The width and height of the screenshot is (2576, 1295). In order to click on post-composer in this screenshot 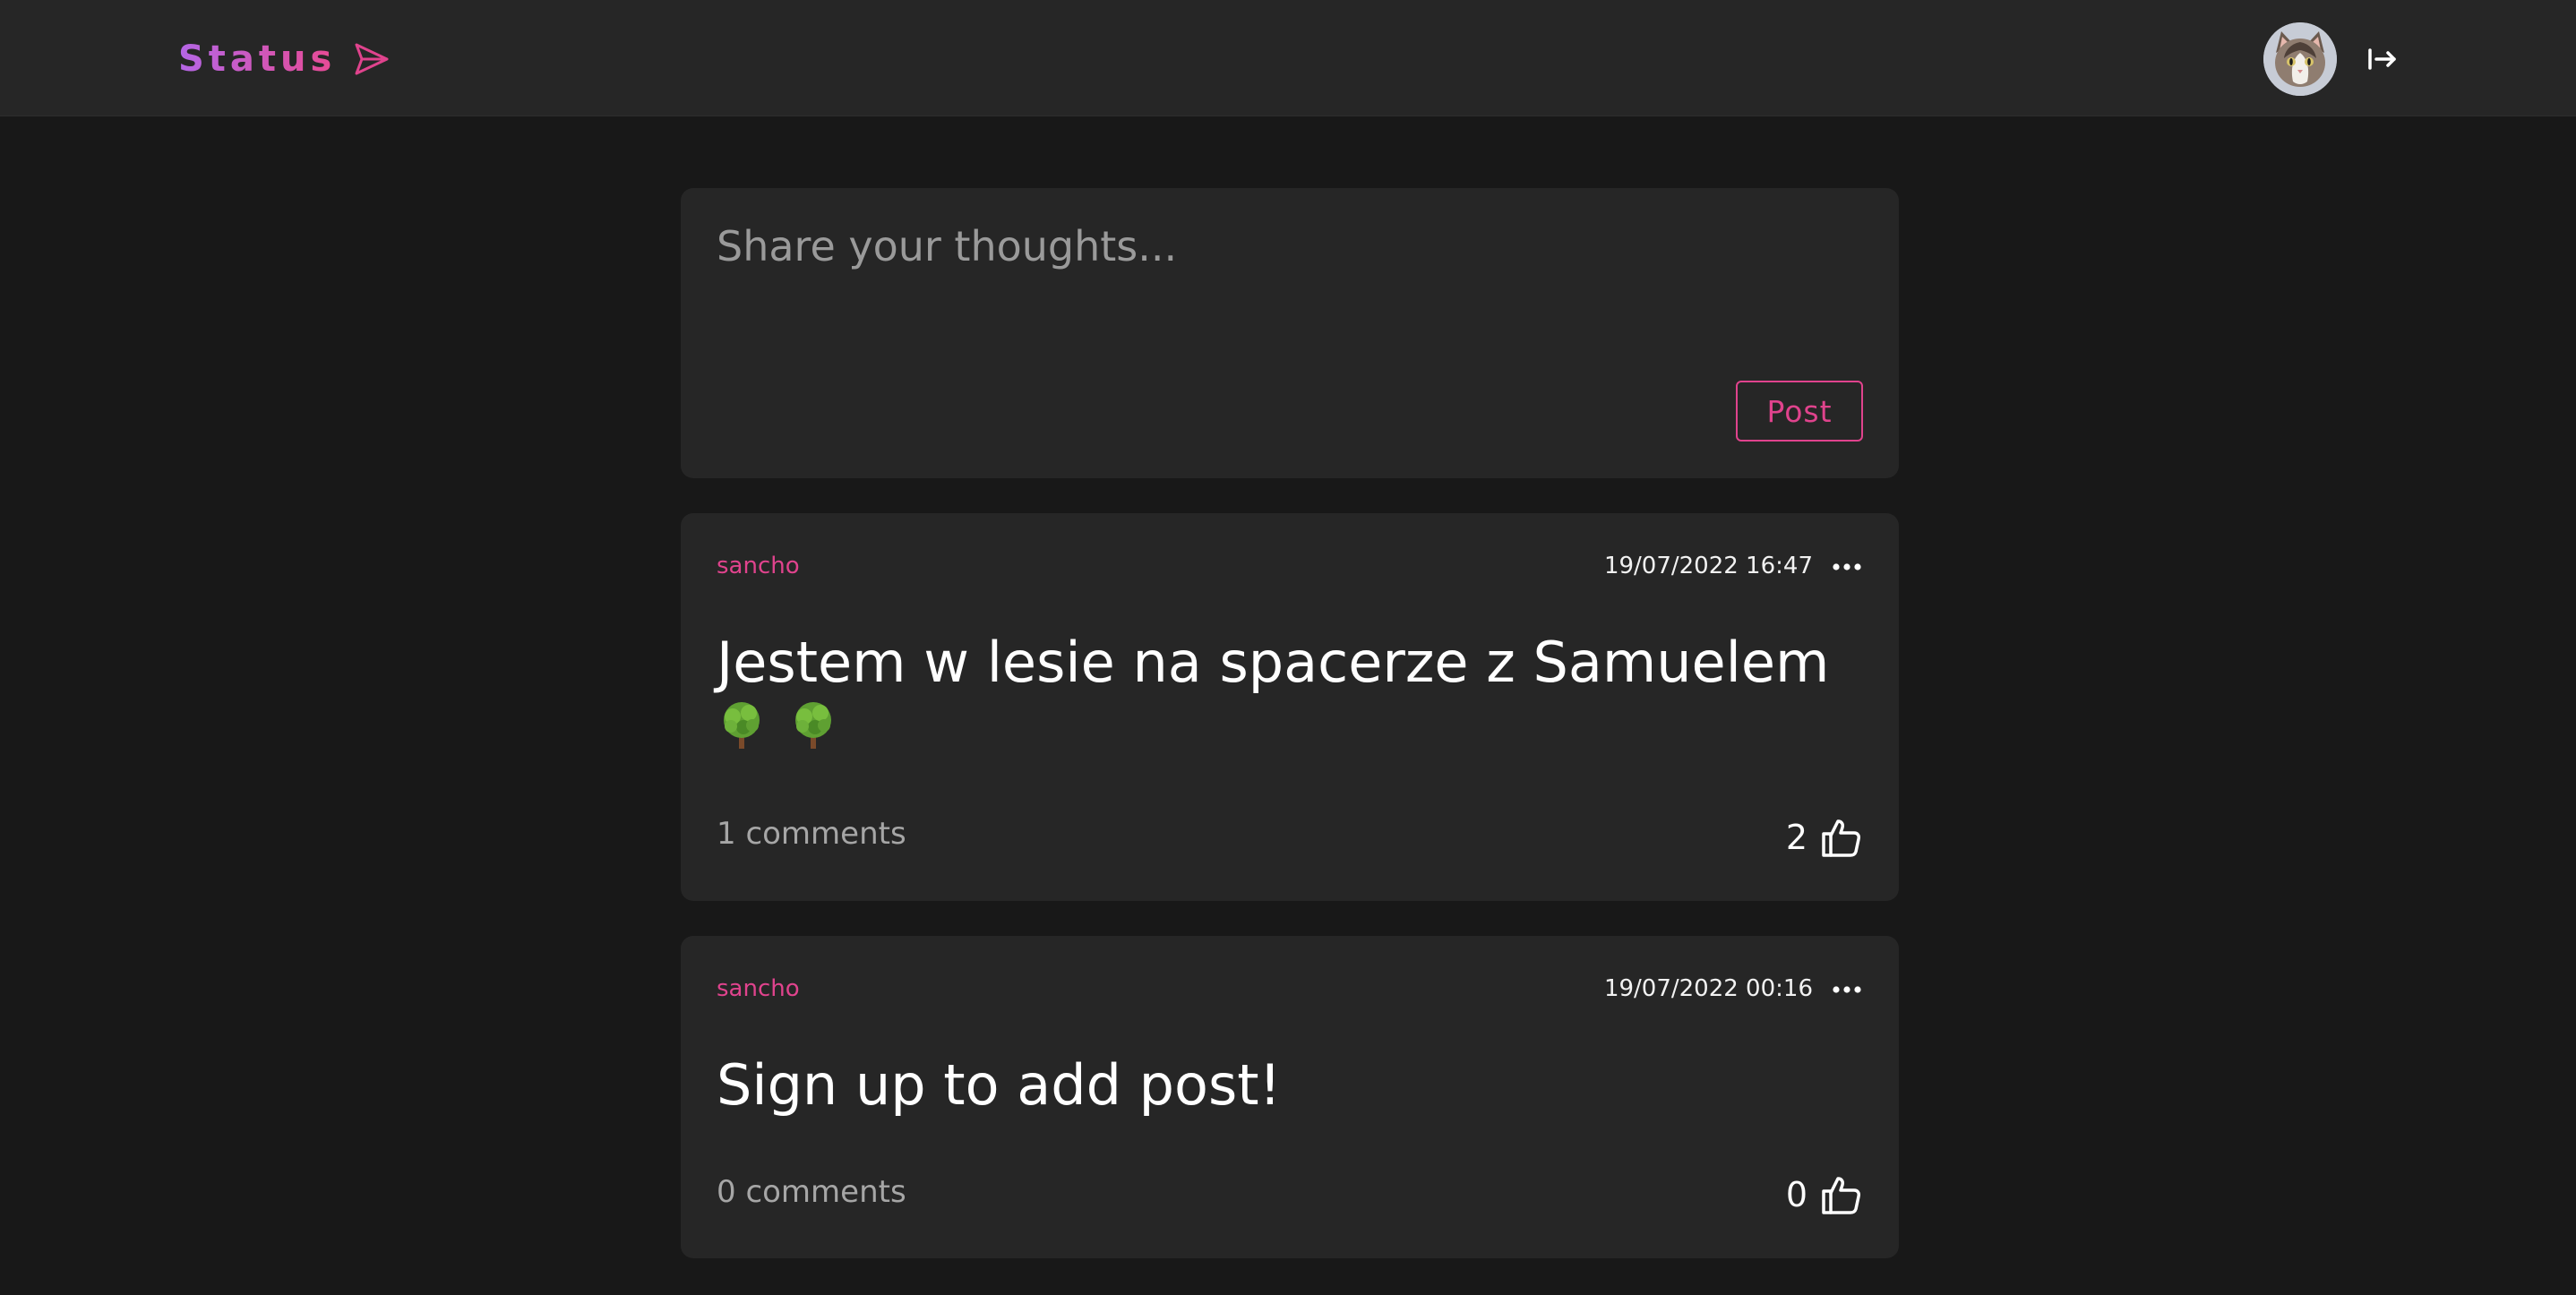, I will do `click(1290, 333)`.